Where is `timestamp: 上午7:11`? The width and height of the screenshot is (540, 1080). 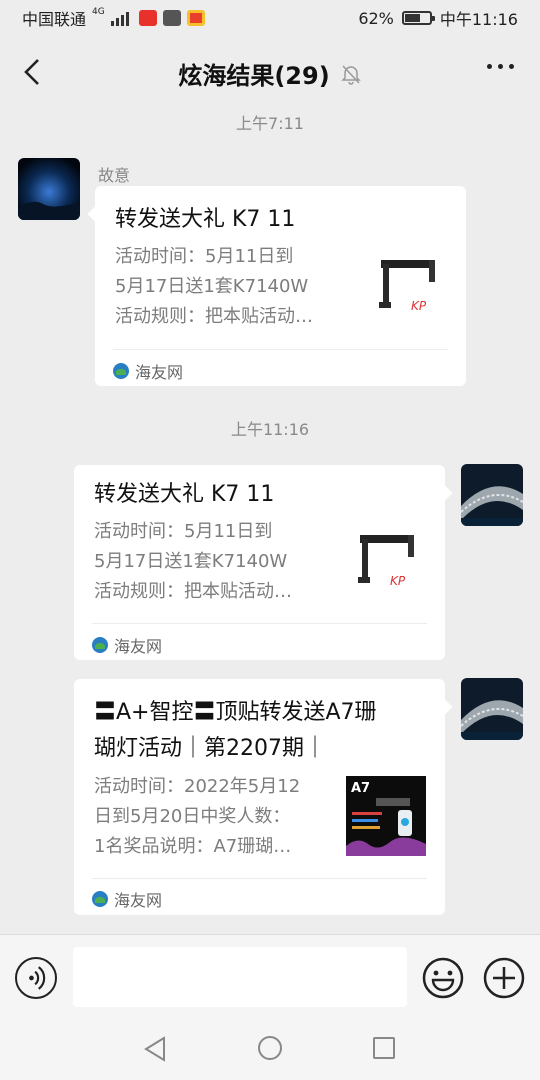 timestamp: 上午7:11 is located at coordinates (270, 123).